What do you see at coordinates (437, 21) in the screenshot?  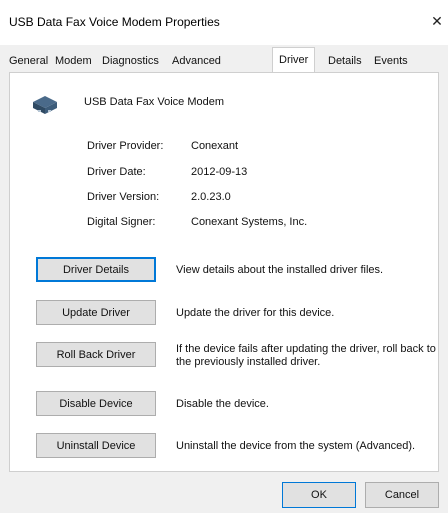 I see `close-icon: ✕` at bounding box center [437, 21].